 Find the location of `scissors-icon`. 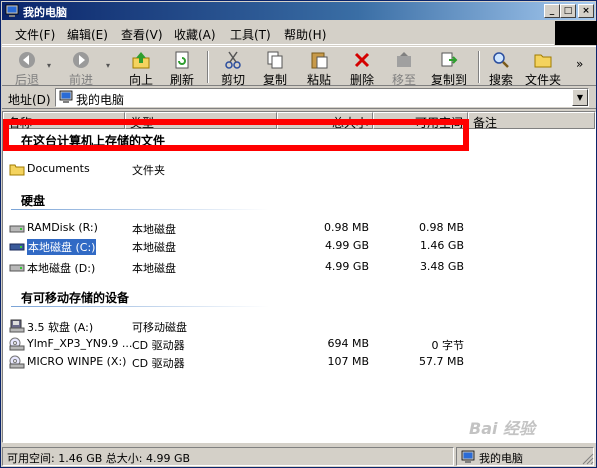

scissors-icon is located at coordinates (233, 60).